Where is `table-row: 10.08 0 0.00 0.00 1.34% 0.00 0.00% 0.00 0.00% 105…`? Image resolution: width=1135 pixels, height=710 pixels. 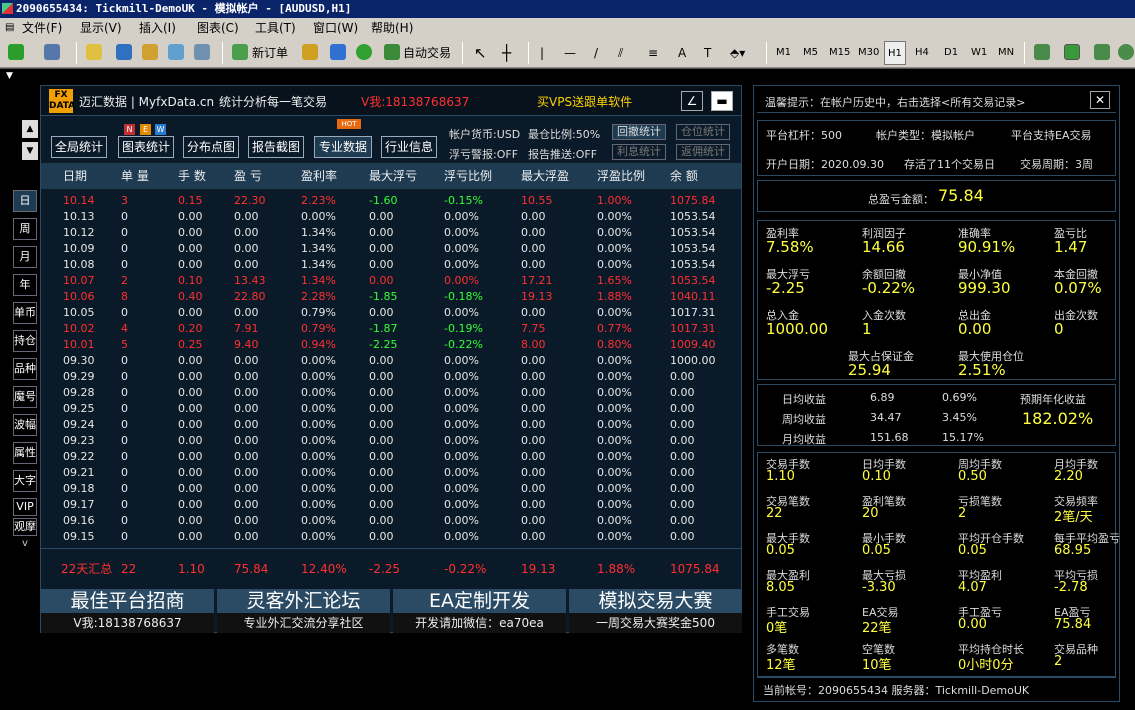
table-row: 10.08 0 0.00 0.00 1.34% 0.00 0.00% 0.00 0.00% 105… is located at coordinates (391, 265).